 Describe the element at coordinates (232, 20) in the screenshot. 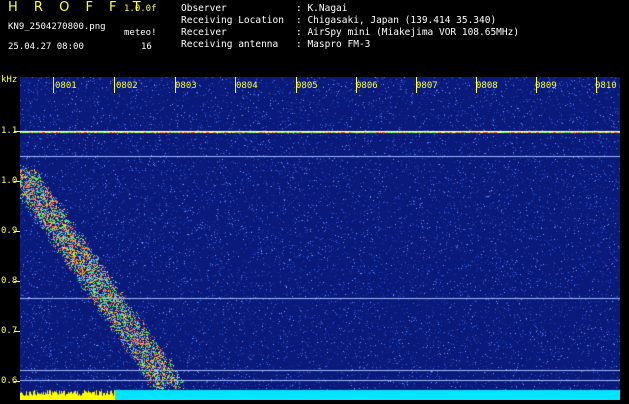

I see `location-label: Receiving Location` at that location.